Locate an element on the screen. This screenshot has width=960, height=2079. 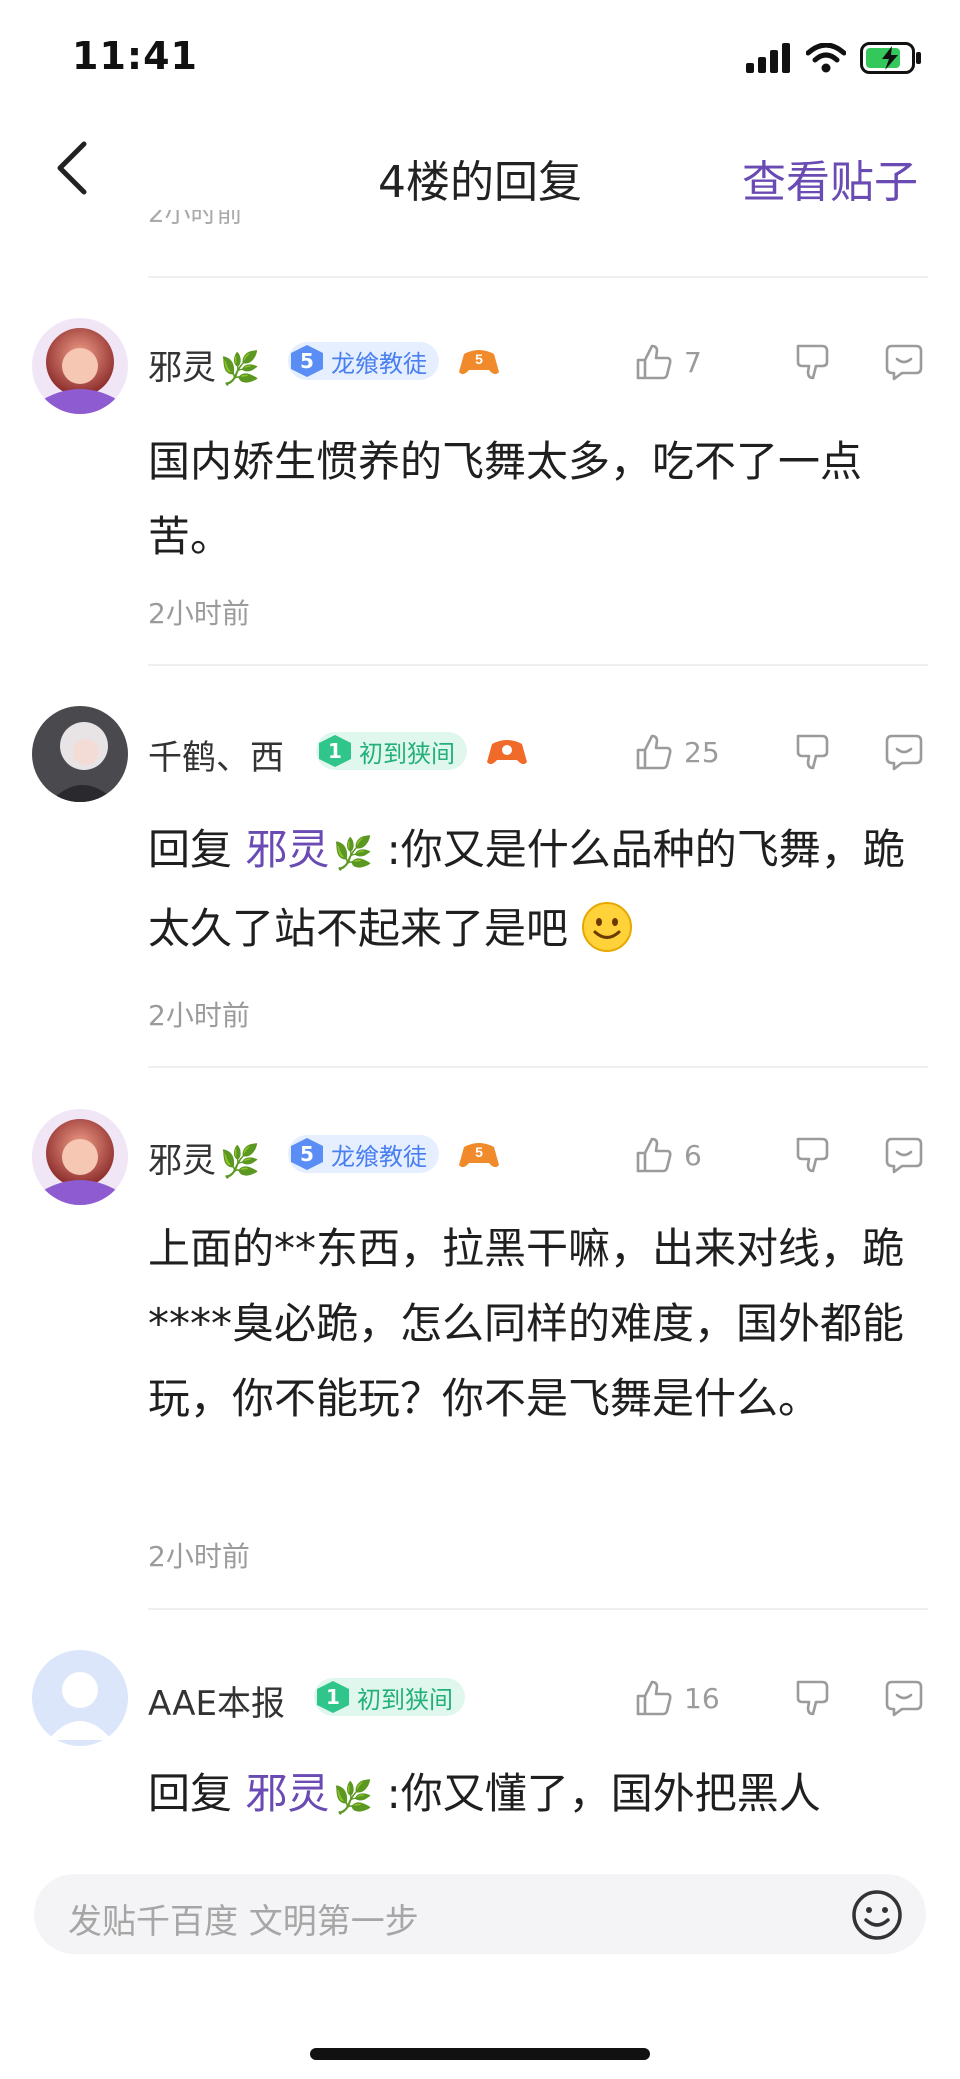
like-count: 7 is located at coordinates (693, 362).